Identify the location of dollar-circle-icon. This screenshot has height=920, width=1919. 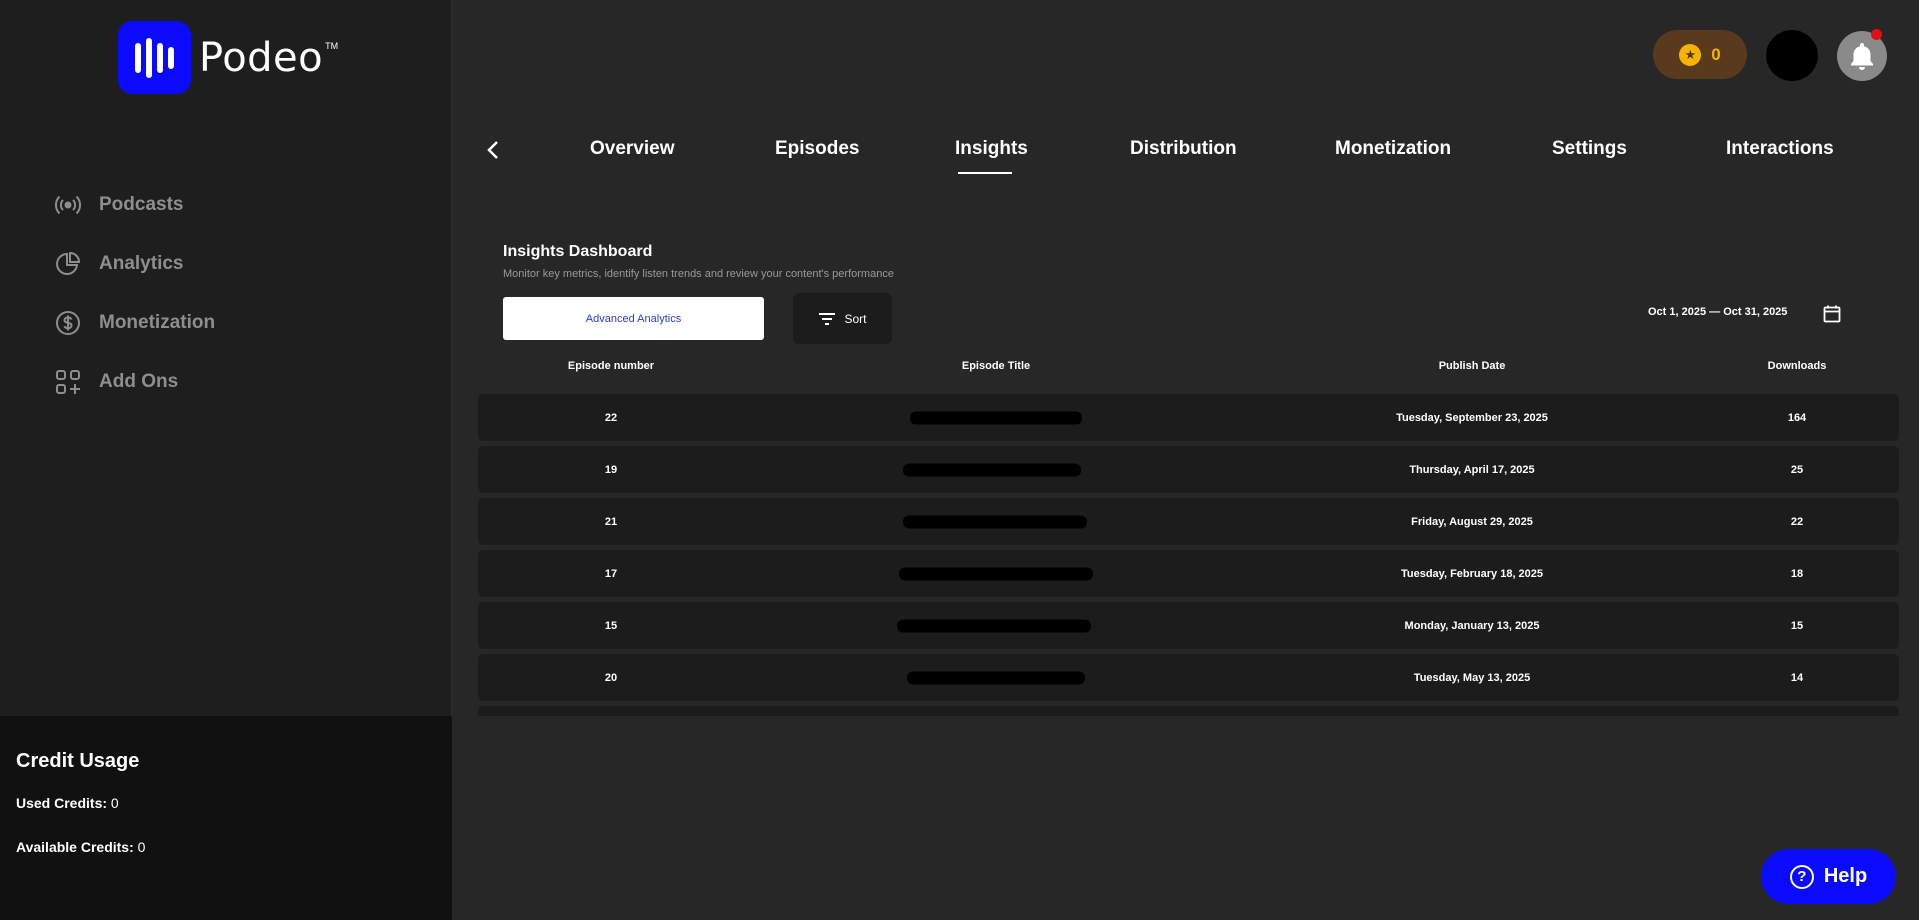
(68, 323).